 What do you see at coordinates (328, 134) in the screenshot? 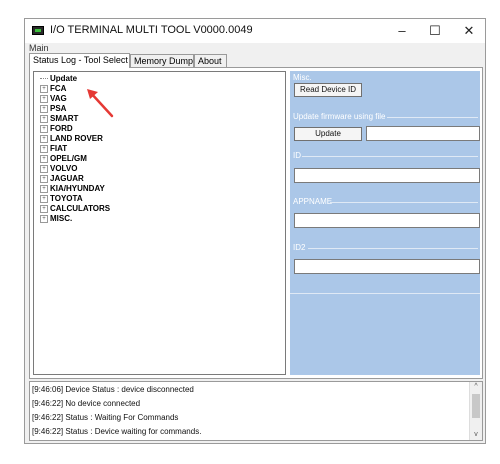
I see `update-button: Update` at bounding box center [328, 134].